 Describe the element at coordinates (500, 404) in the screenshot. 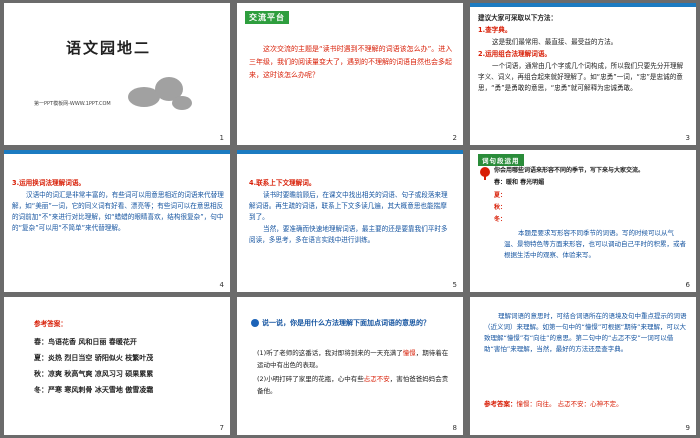

I see `answer-label: 参考答案：` at that location.